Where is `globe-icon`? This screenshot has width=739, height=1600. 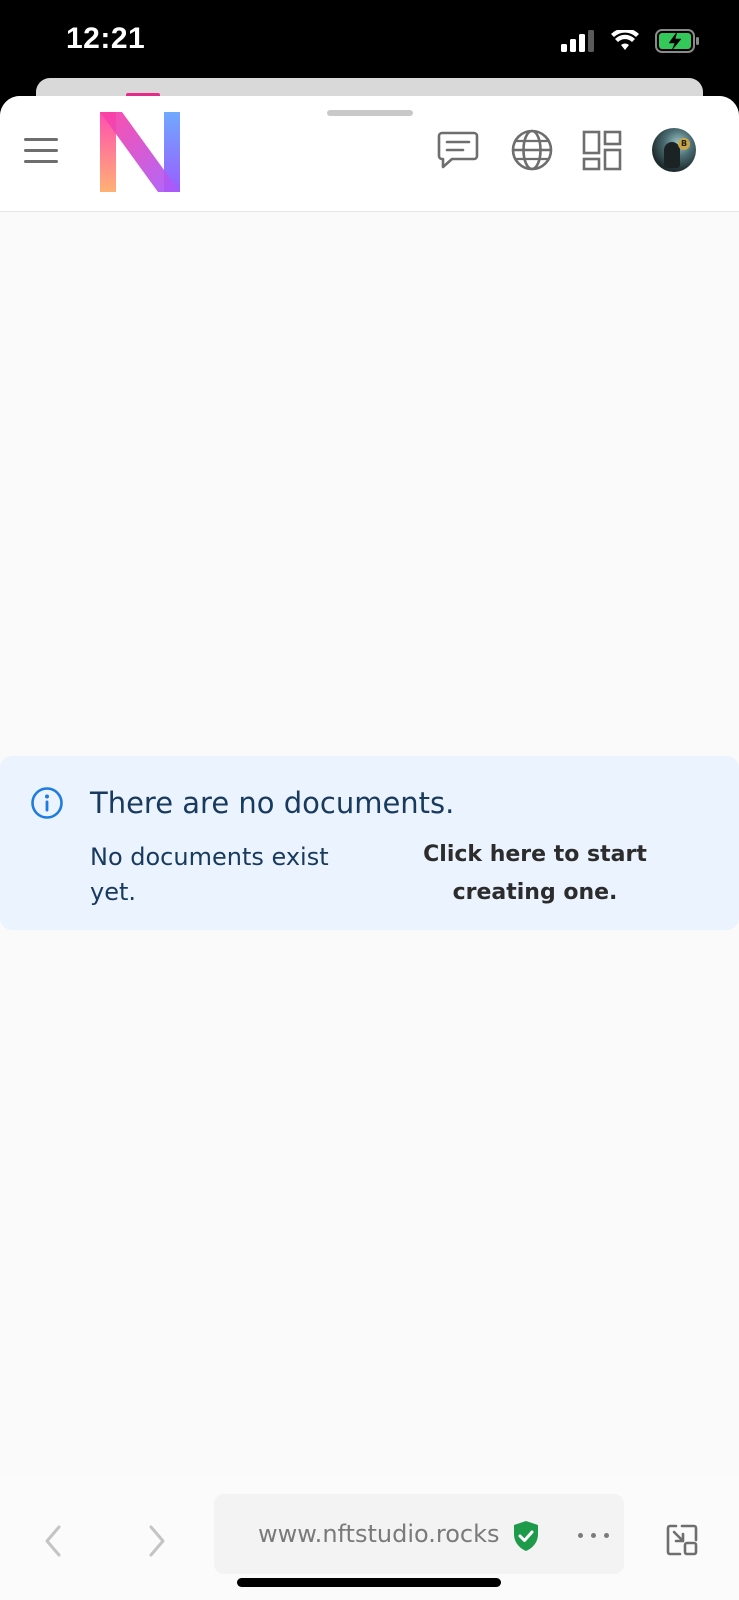 globe-icon is located at coordinates (532, 150).